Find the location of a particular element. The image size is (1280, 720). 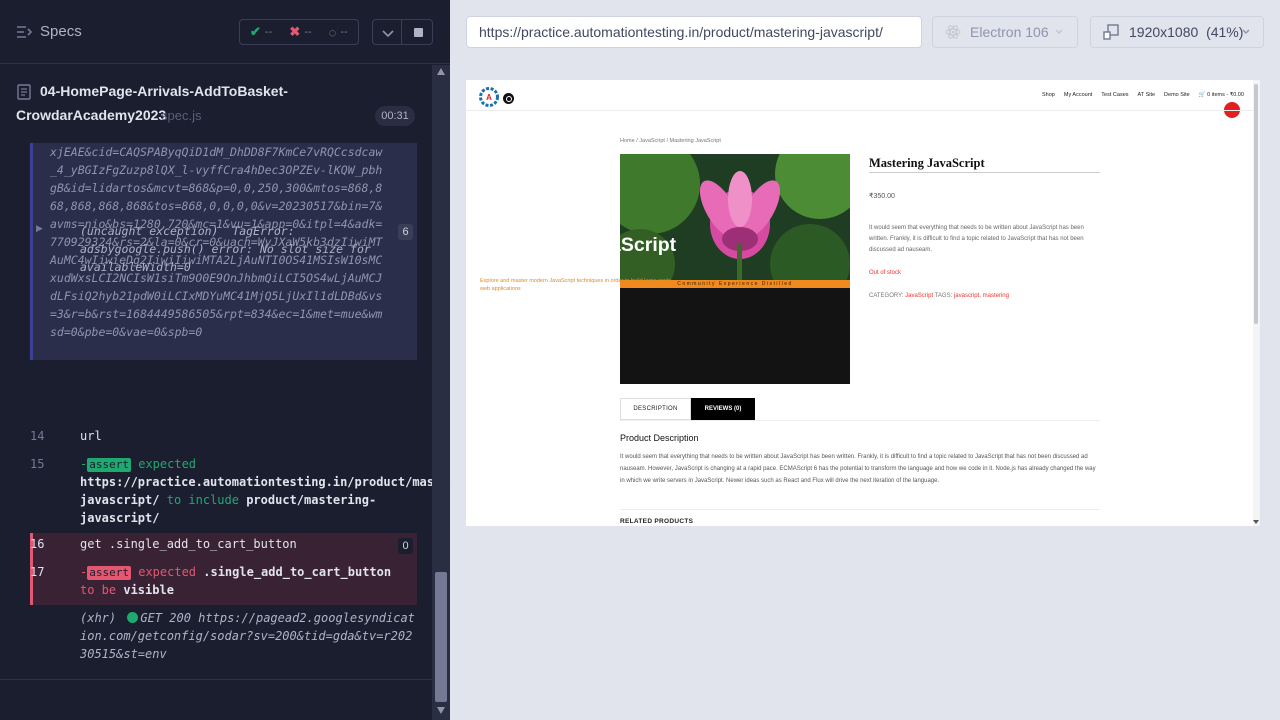

nav-my-account: My Account is located at coordinates (1078, 95).